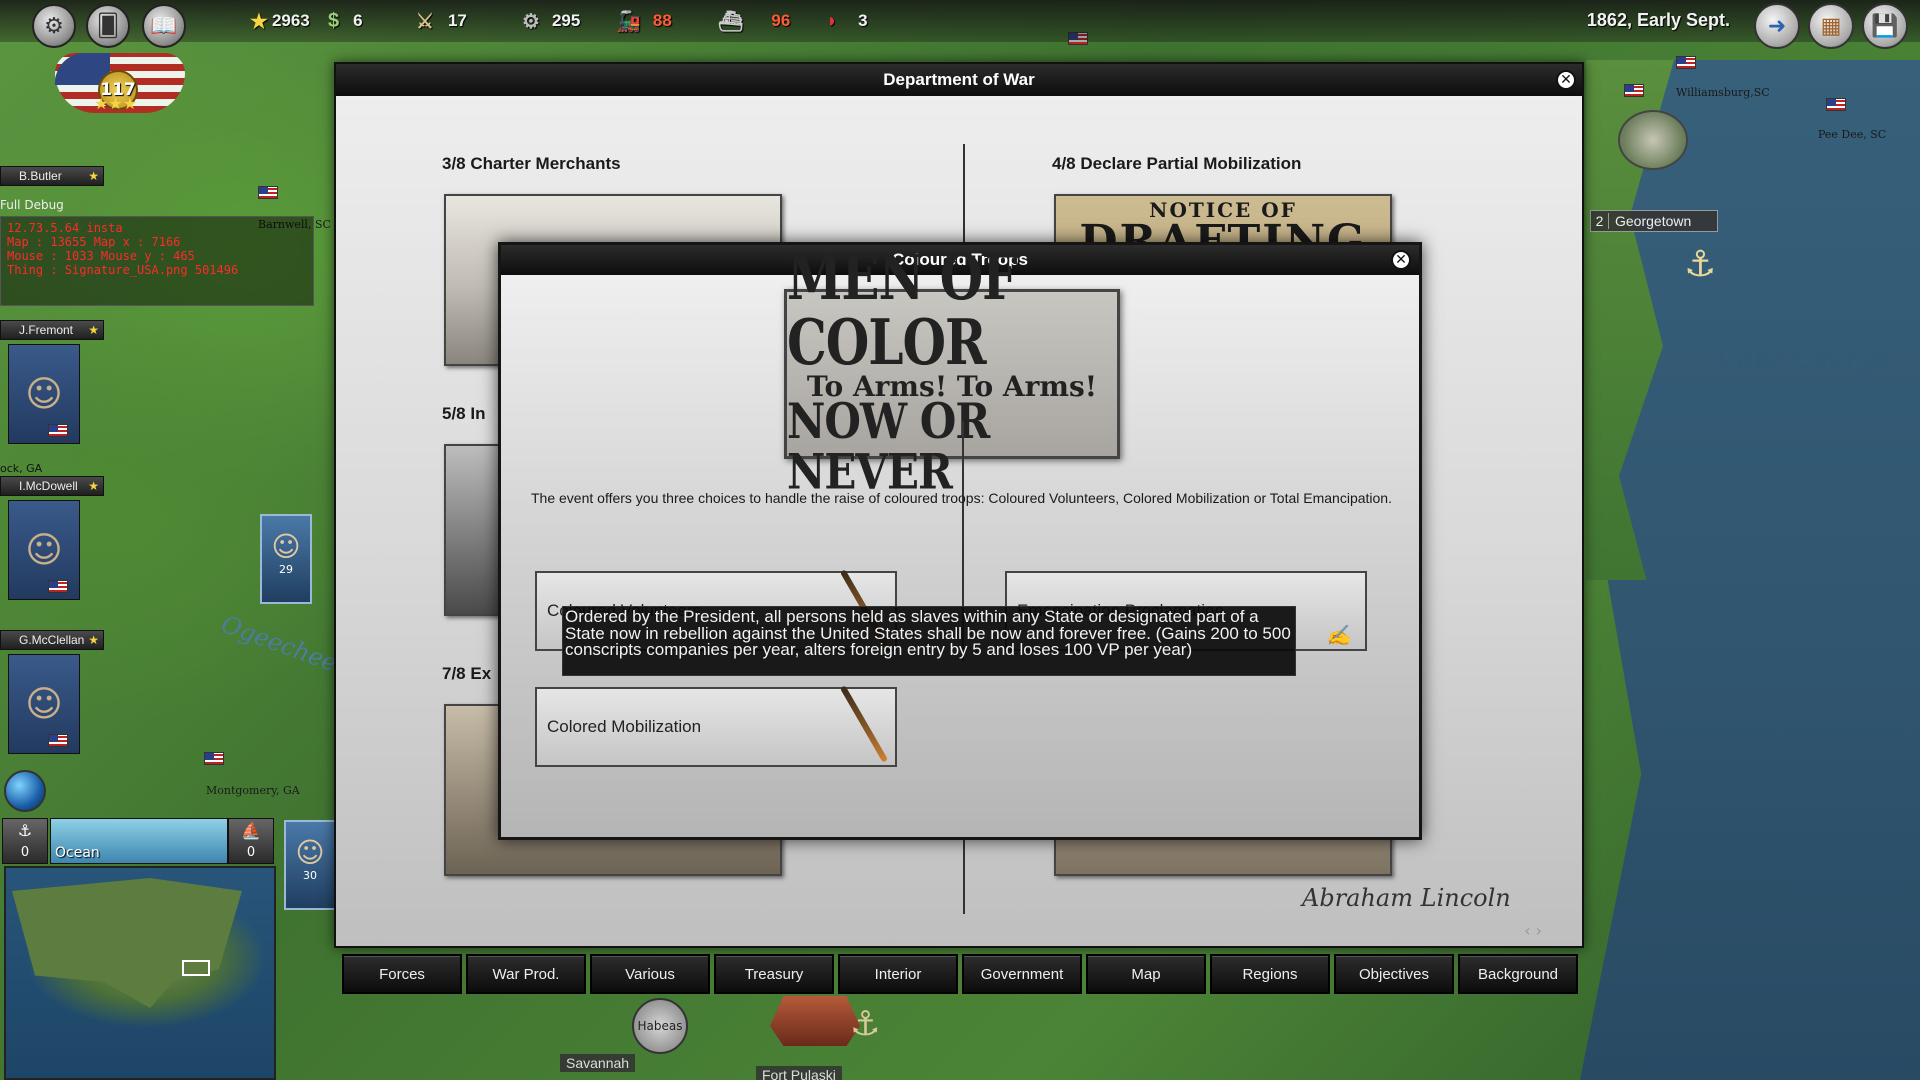 The height and width of the screenshot is (1080, 1920). I want to click on leader-label-mcclellan: G.McClellan ★, so click(52, 640).